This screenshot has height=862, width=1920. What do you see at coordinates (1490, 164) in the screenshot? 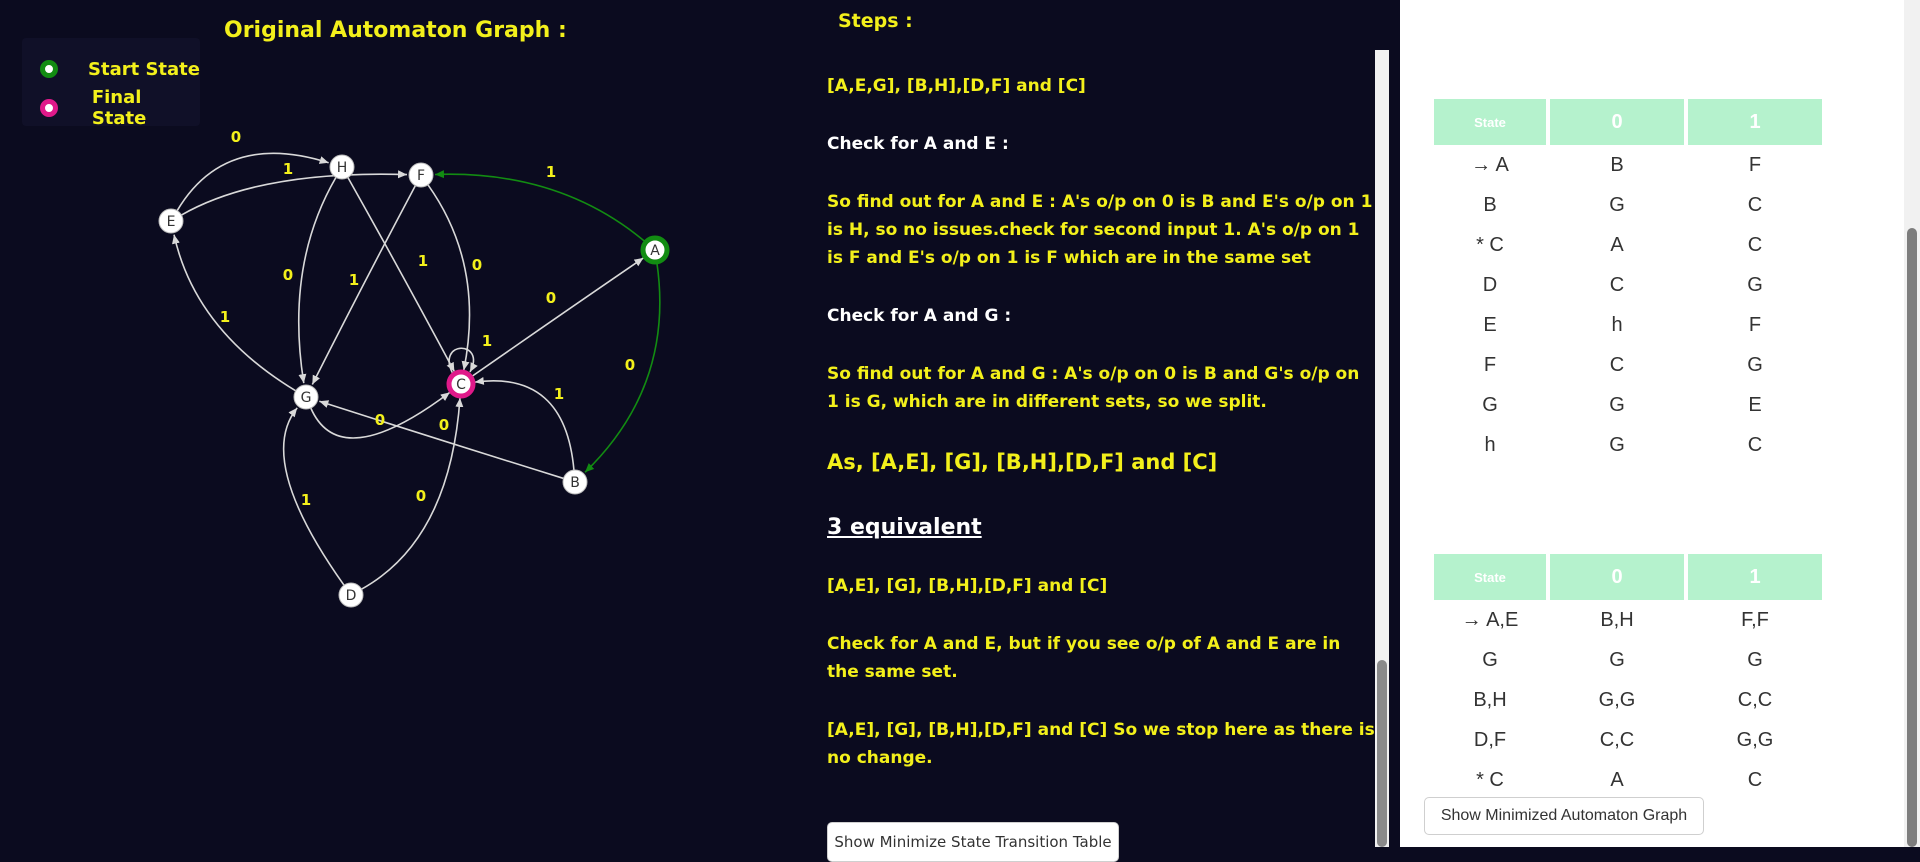
I see `cell-state: → A` at bounding box center [1490, 164].